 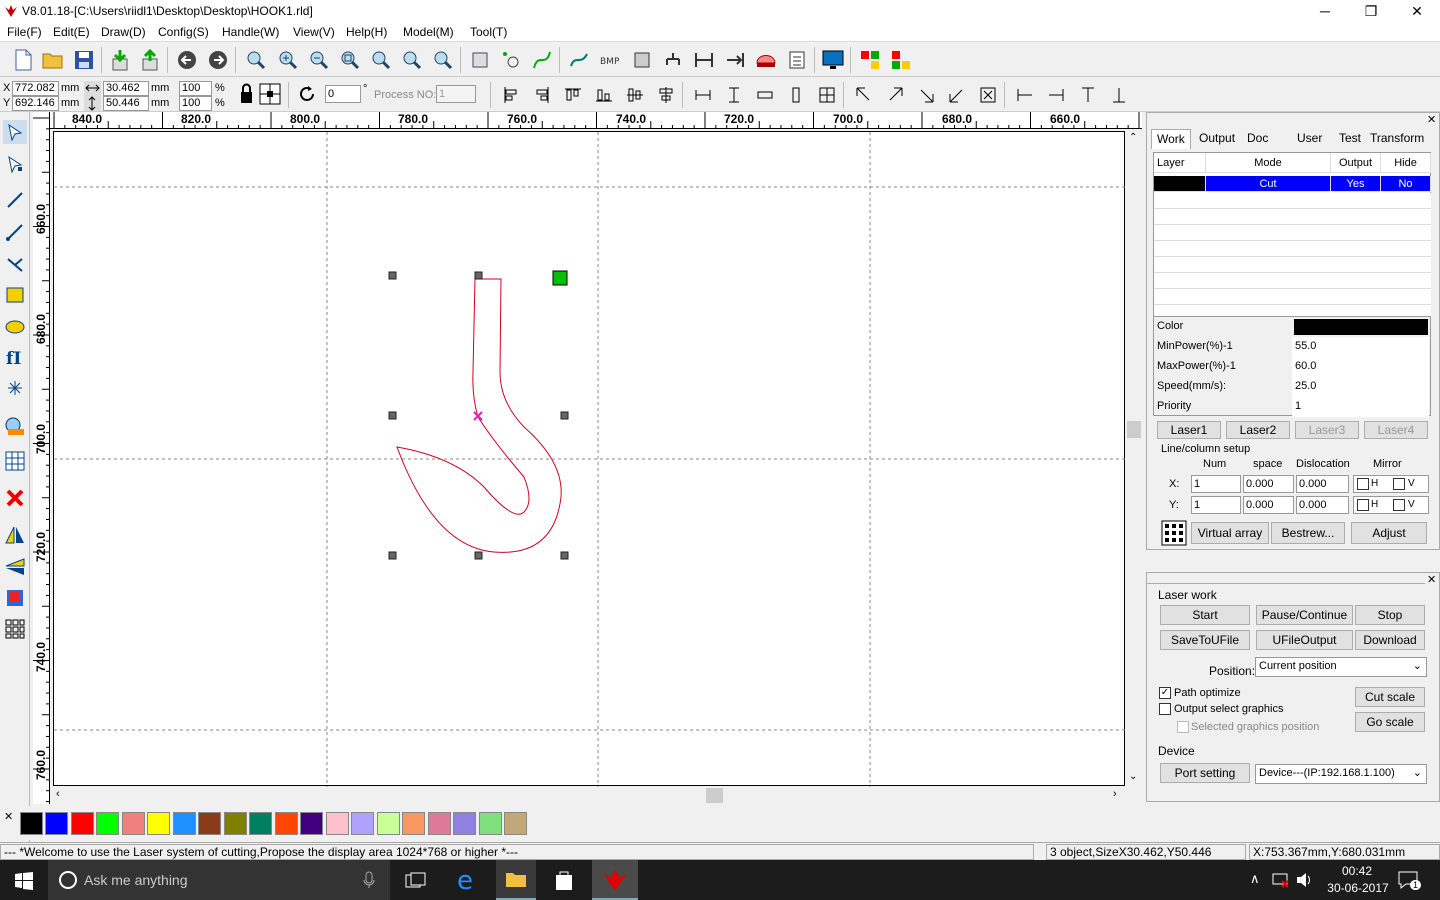 I want to click on polyline-tool-icon, so click(x=15, y=232).